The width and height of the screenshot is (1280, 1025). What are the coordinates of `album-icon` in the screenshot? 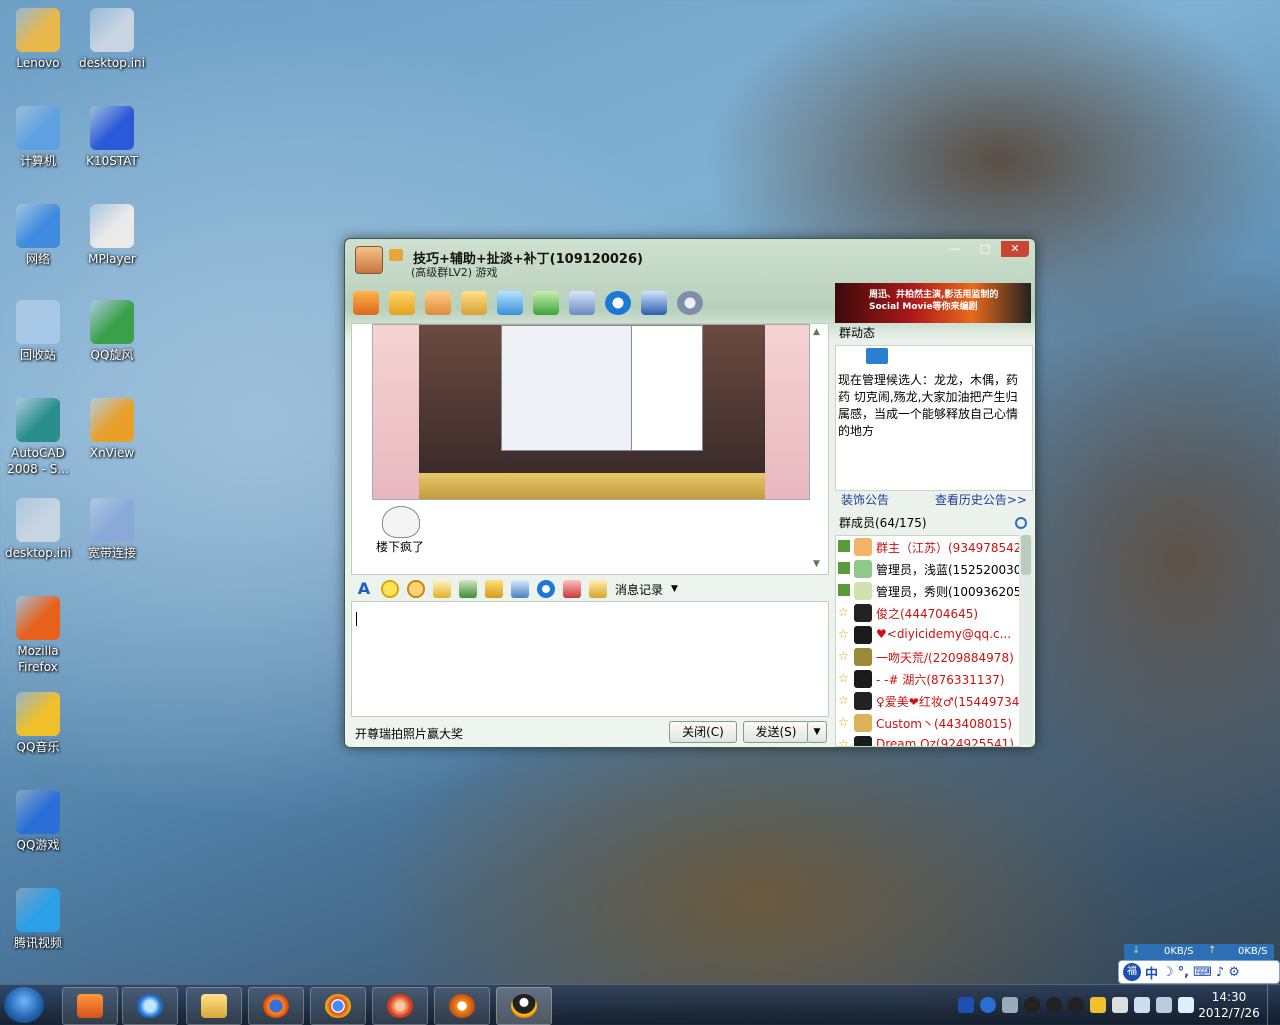 It's located at (438, 303).